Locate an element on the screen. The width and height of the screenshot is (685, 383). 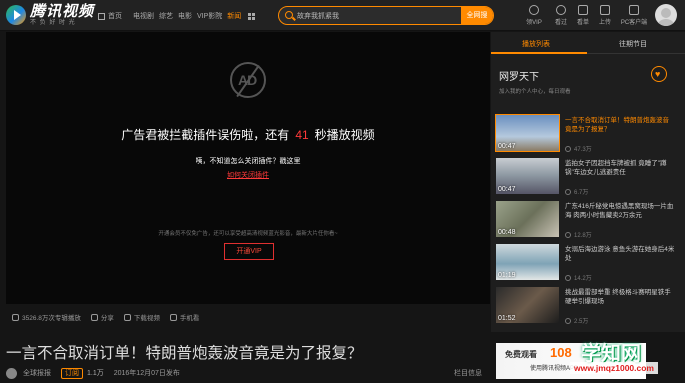
subscribe-button: 订阅 is located at coordinates (72, 373).